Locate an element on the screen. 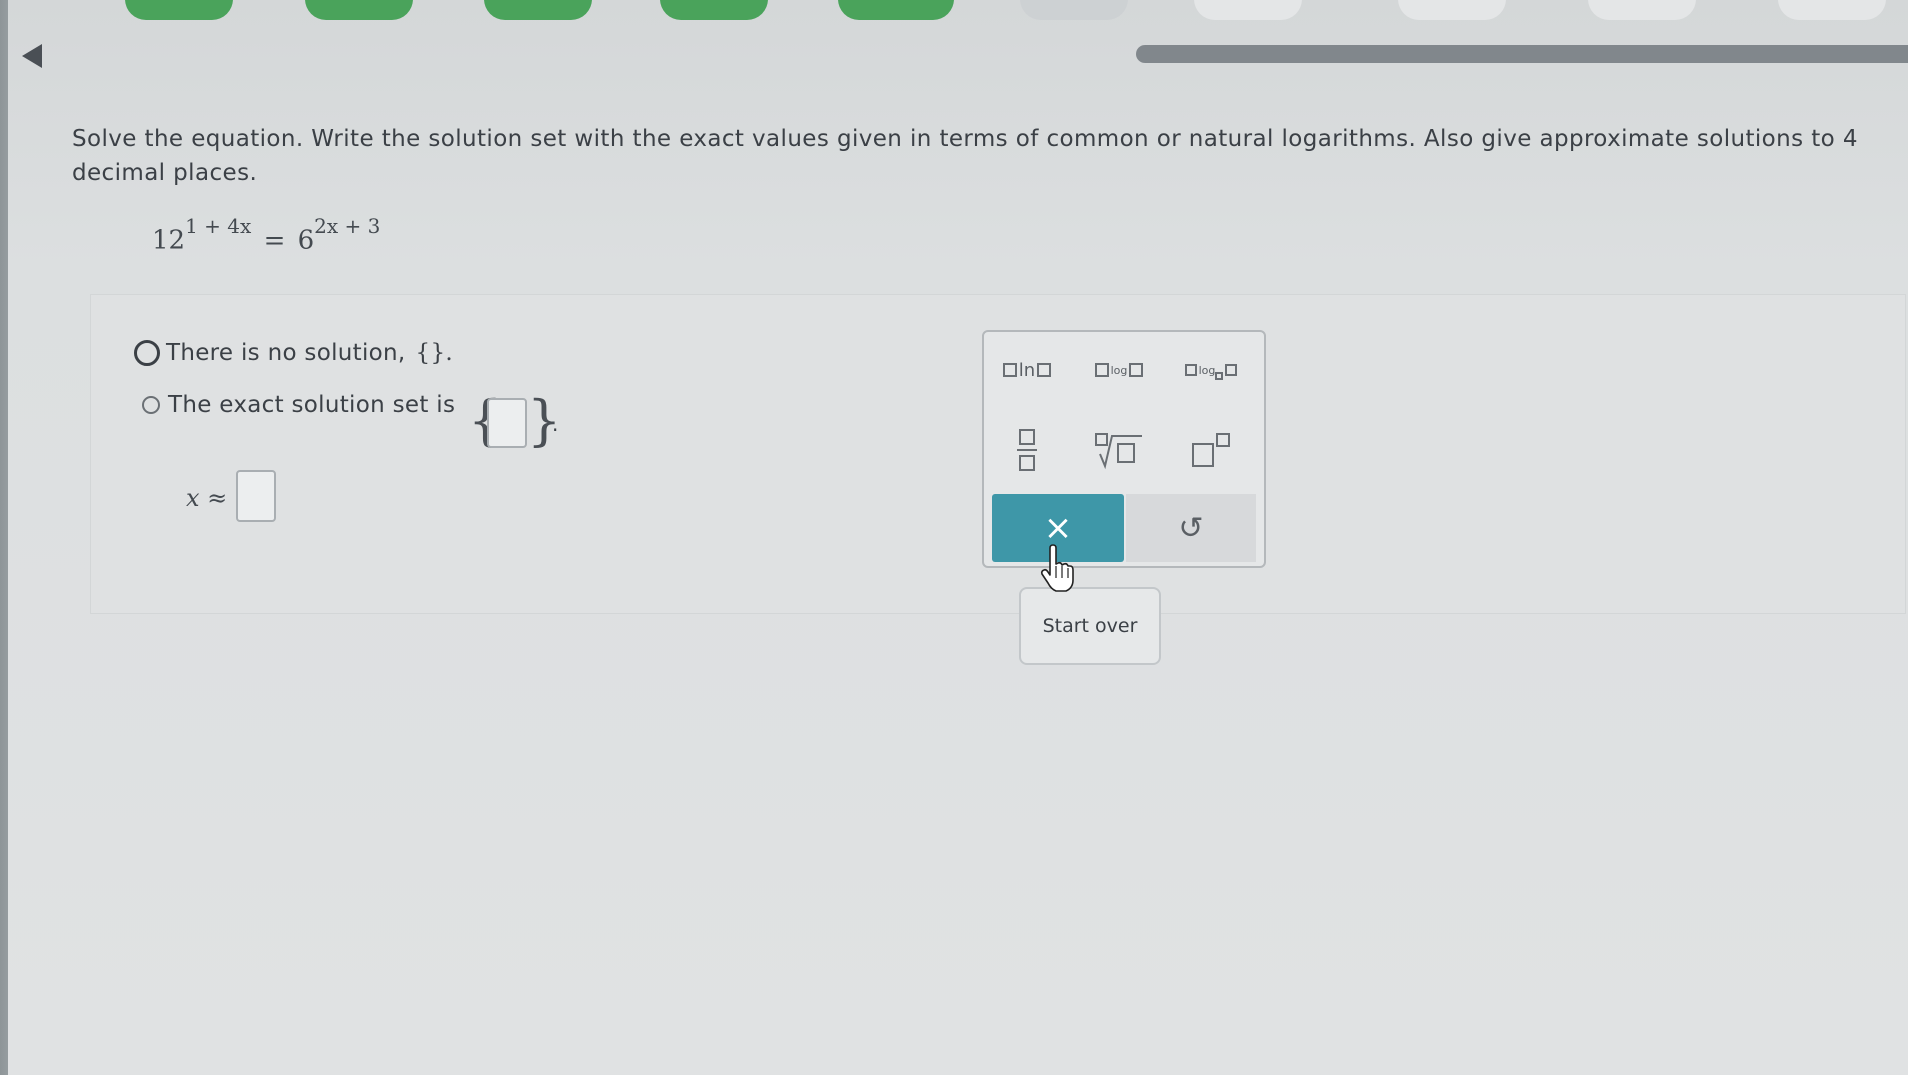 The image size is (1908, 1075). option-no-solution: There is no solution, {}. is located at coordinates (293, 353).